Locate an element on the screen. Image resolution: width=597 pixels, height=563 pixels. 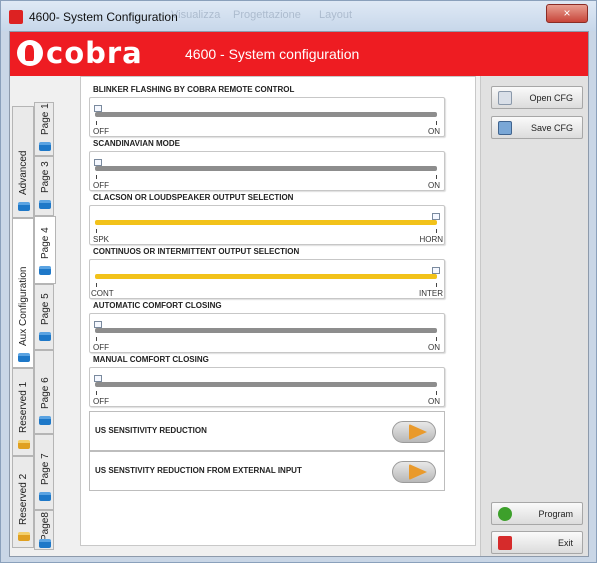
tab-page-3: Page 3 is located at coordinates (44, 186).